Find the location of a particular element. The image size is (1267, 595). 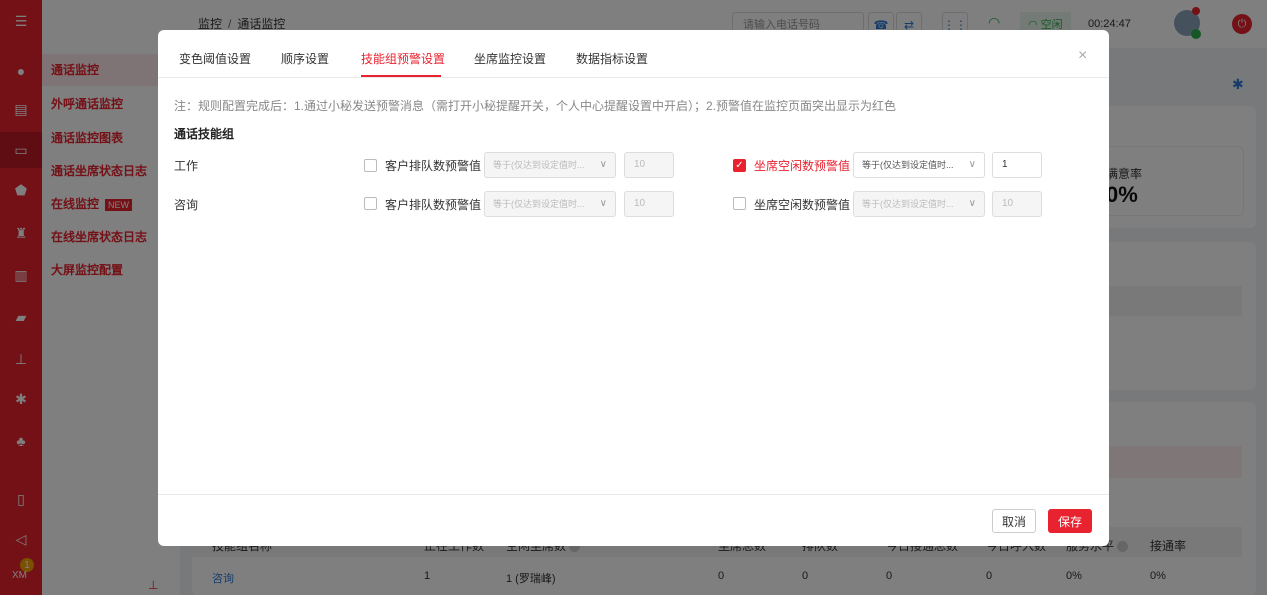

section-title: 通话技能组 is located at coordinates (204, 134).